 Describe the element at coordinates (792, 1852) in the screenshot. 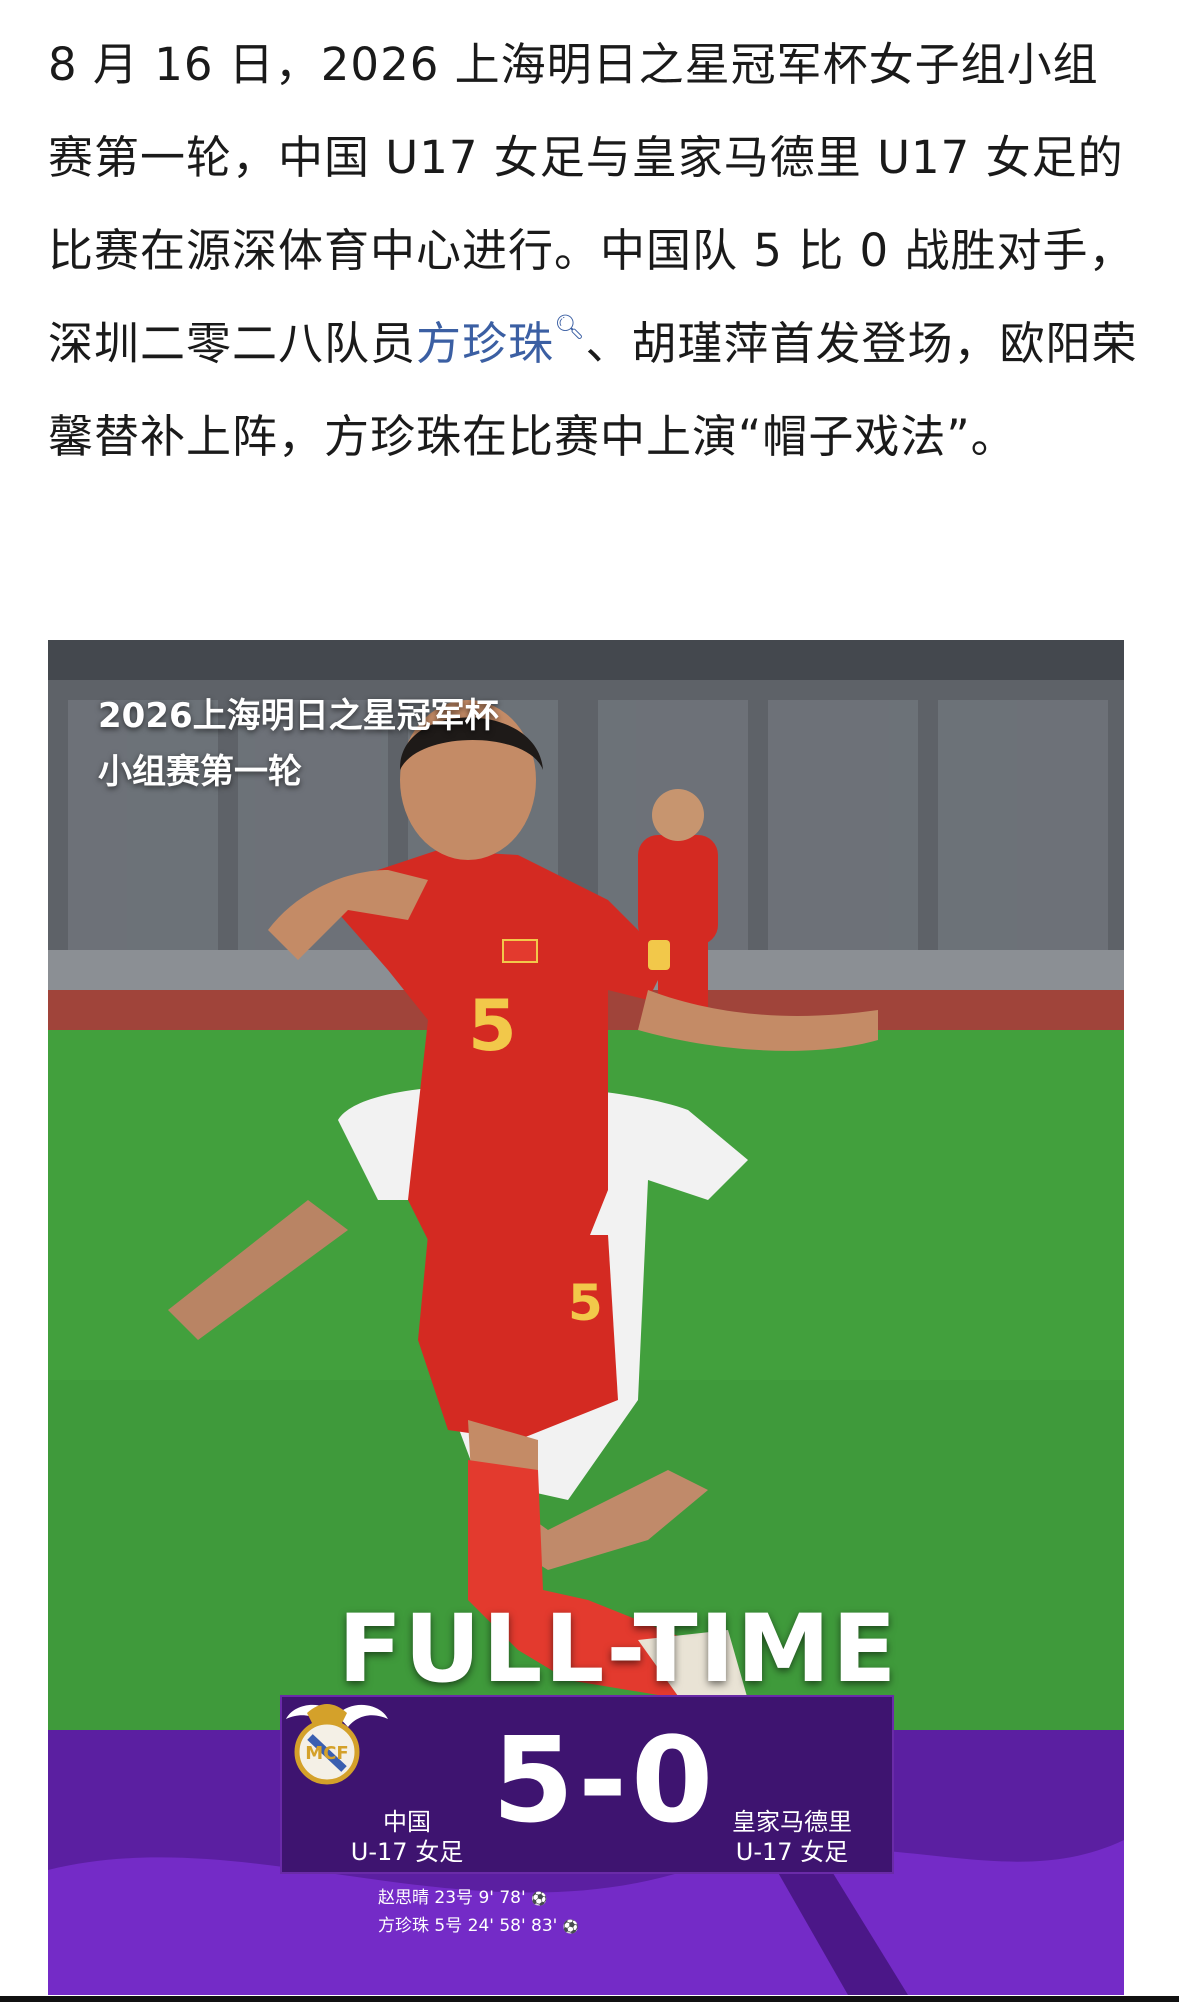

I see `away-team-sub: U-17 女足` at that location.